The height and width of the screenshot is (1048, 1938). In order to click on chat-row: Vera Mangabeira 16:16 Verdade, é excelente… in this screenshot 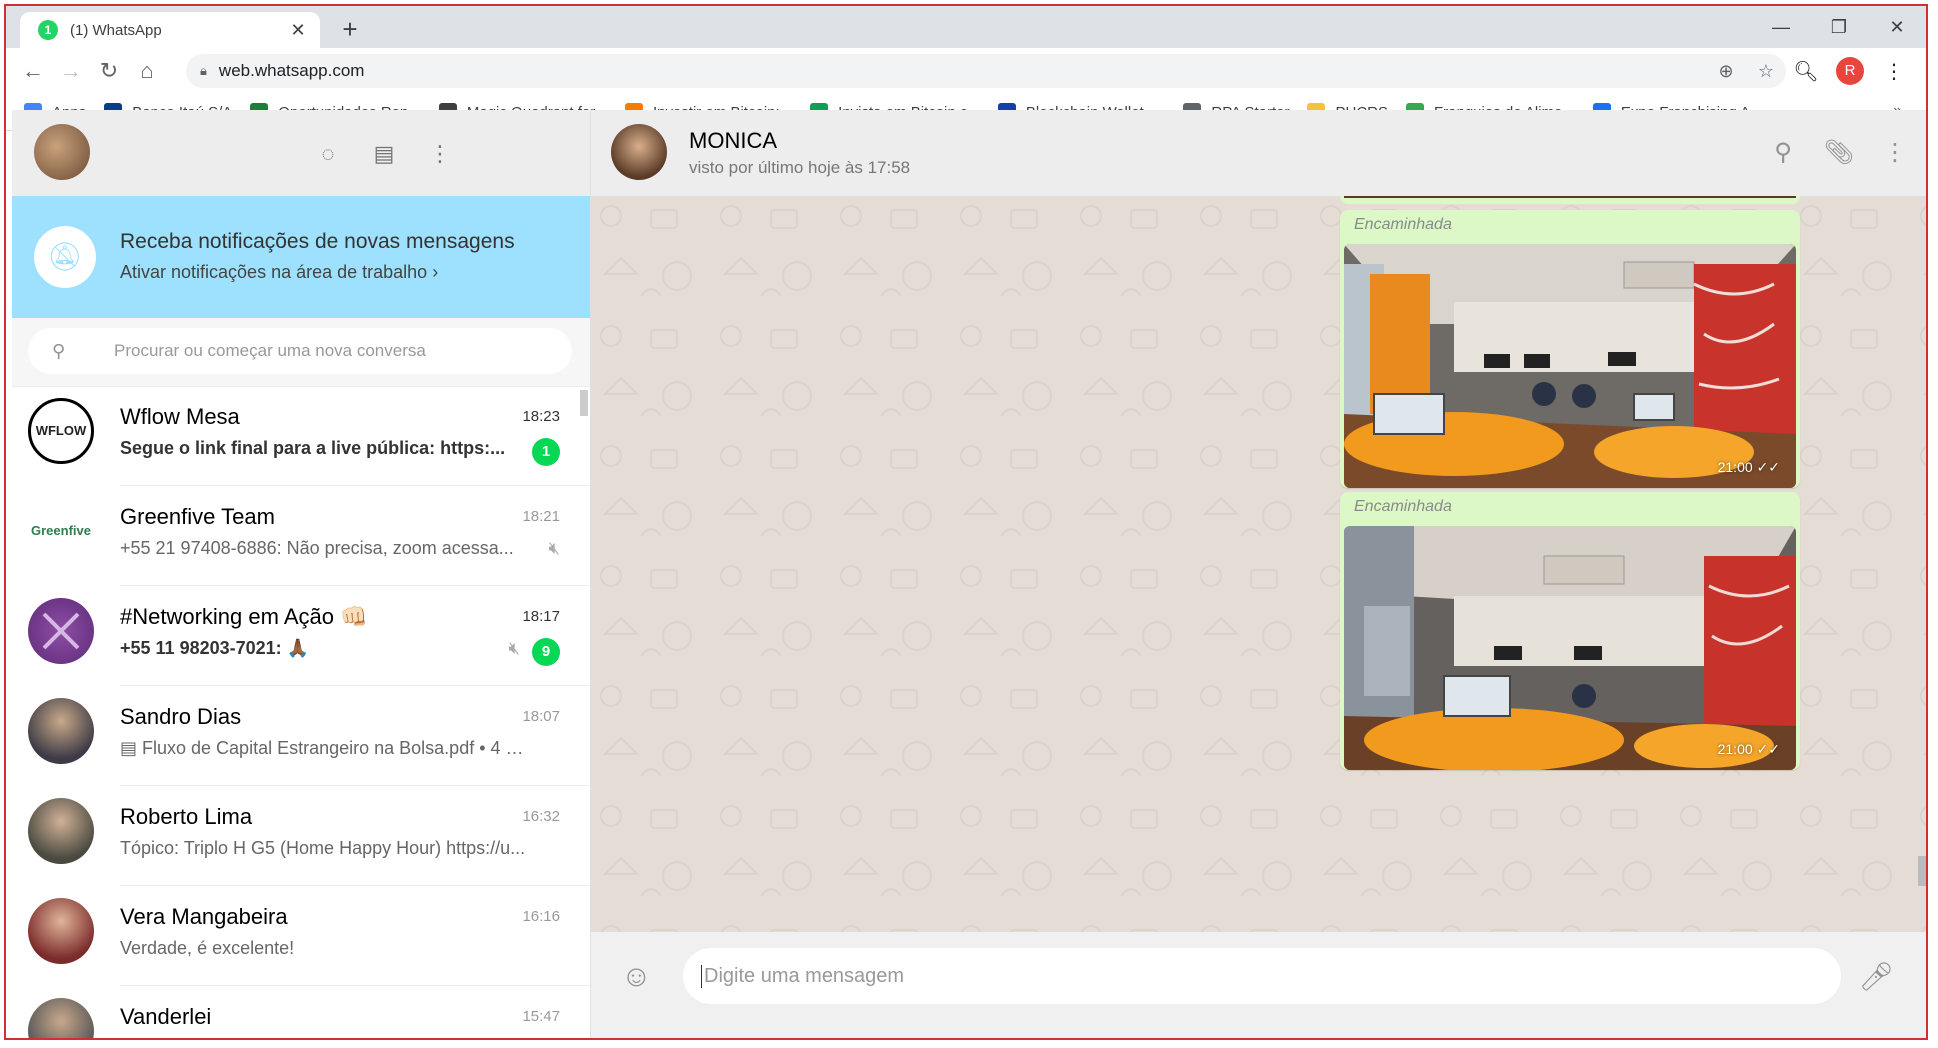, I will do `click(301, 936)`.